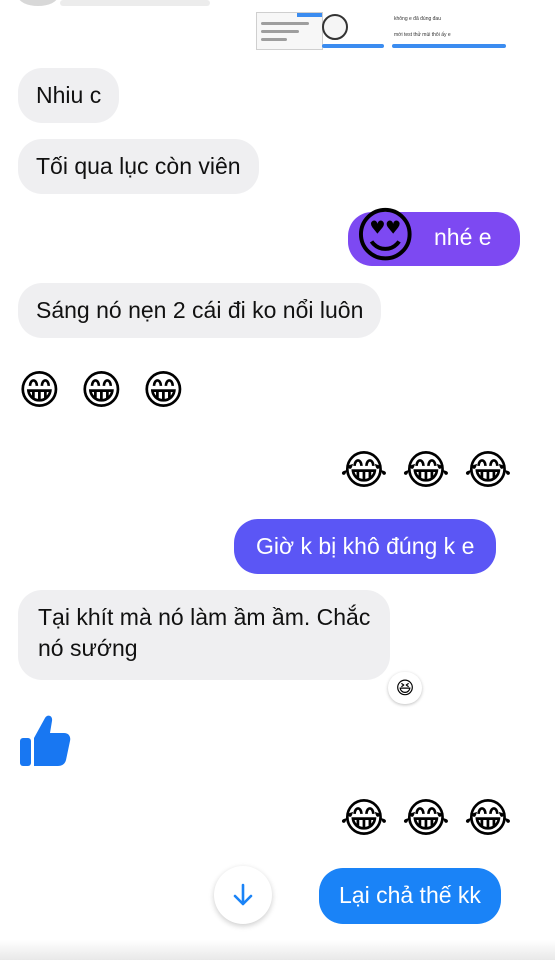 The image size is (555, 960). What do you see at coordinates (463, 237) in the screenshot?
I see `message-text: nhé e` at bounding box center [463, 237].